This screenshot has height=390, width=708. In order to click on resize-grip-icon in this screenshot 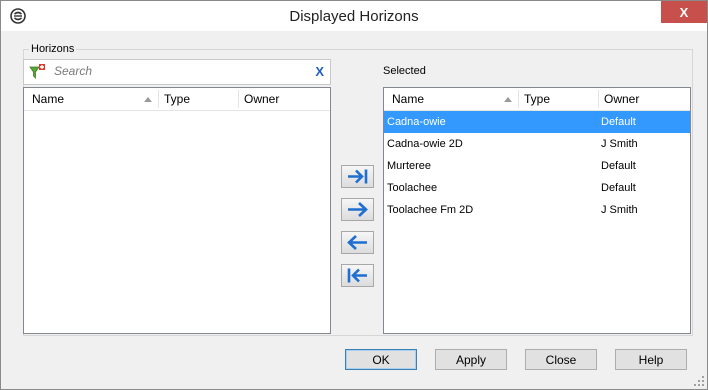, I will do `click(699, 381)`.